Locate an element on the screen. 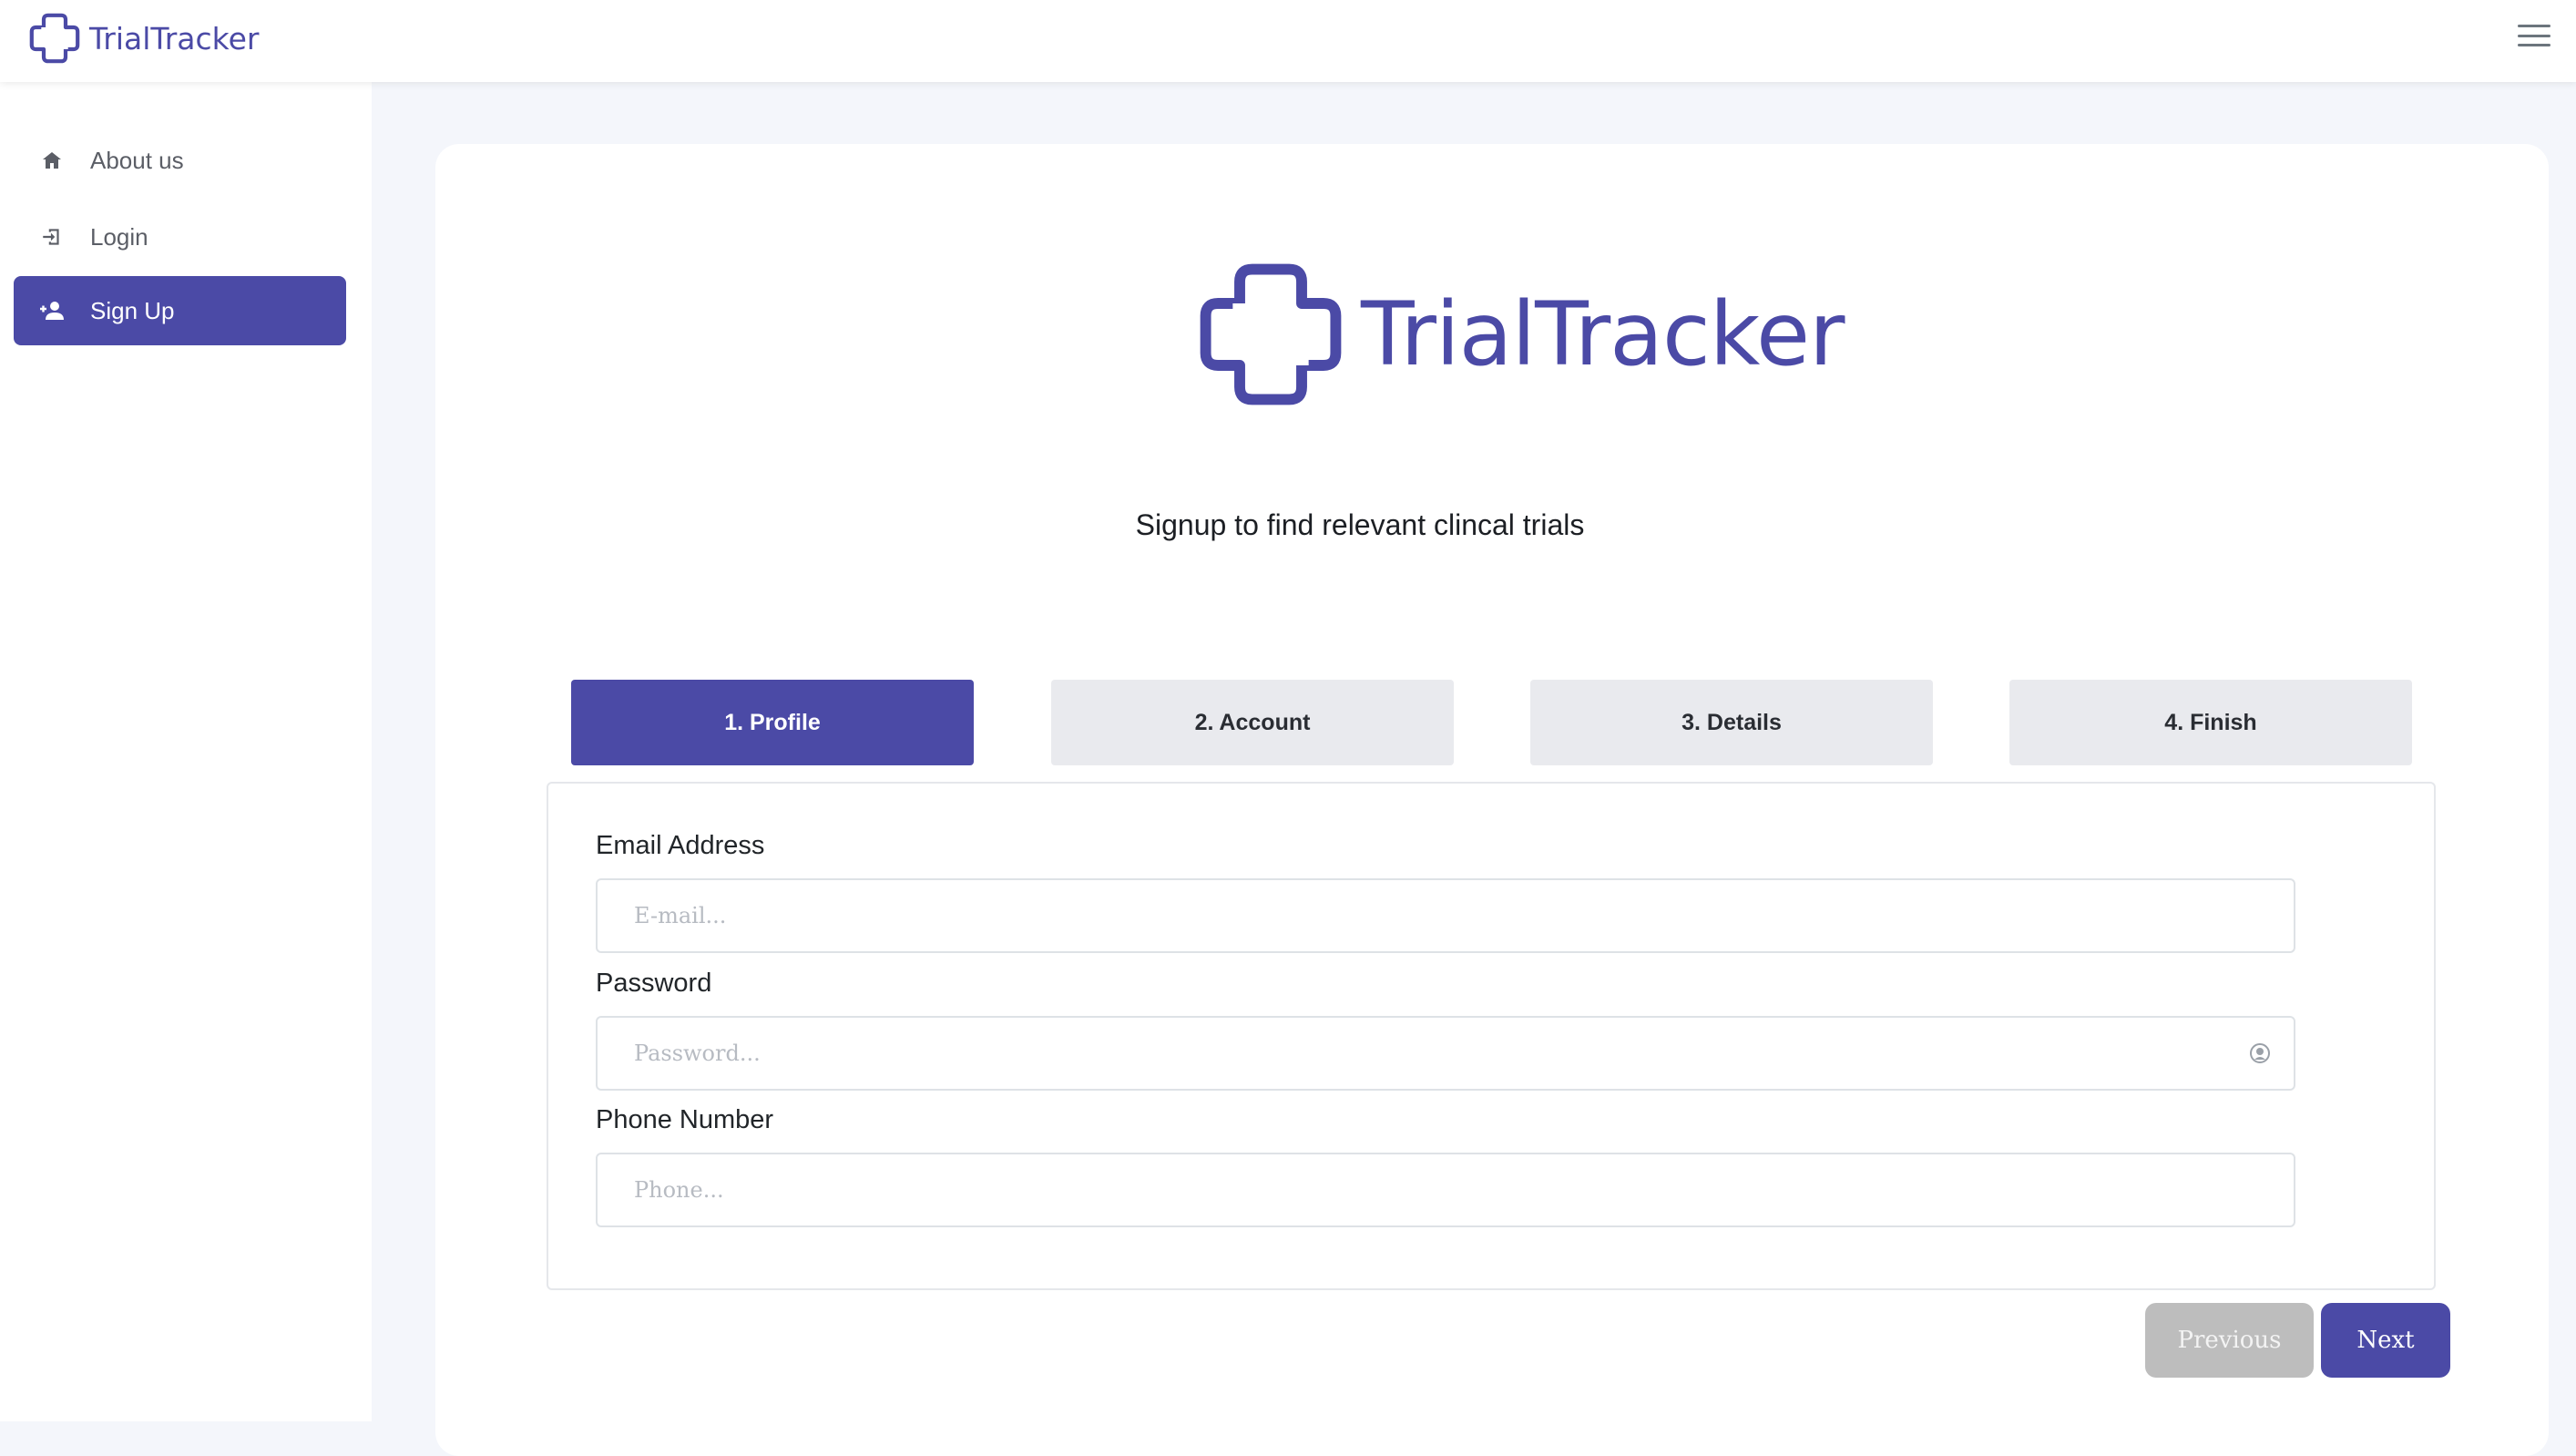  sidebar-item-label: About us is located at coordinates (137, 160).